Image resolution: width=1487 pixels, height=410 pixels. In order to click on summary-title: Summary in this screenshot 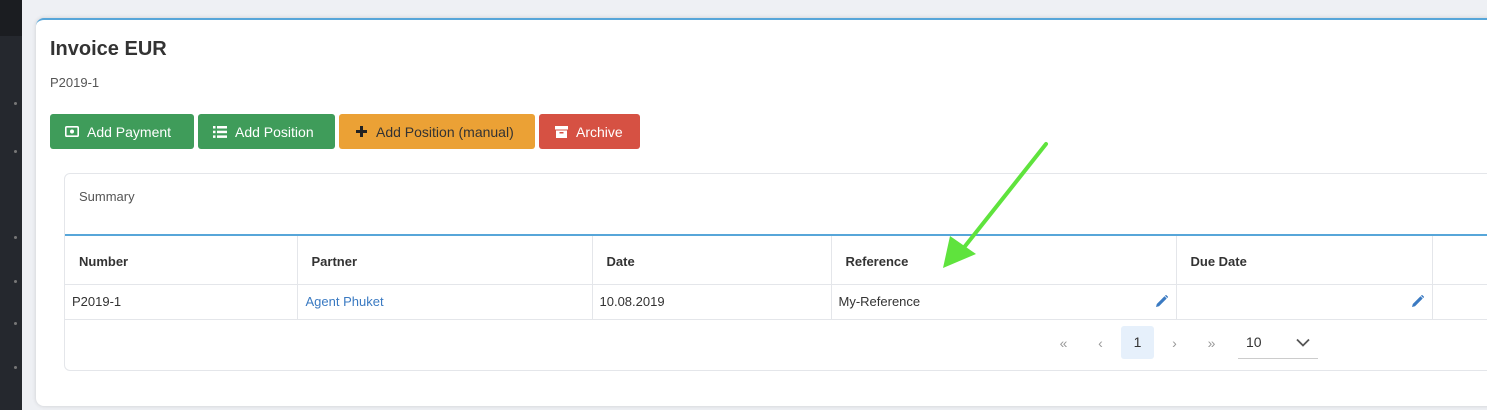, I will do `click(107, 196)`.